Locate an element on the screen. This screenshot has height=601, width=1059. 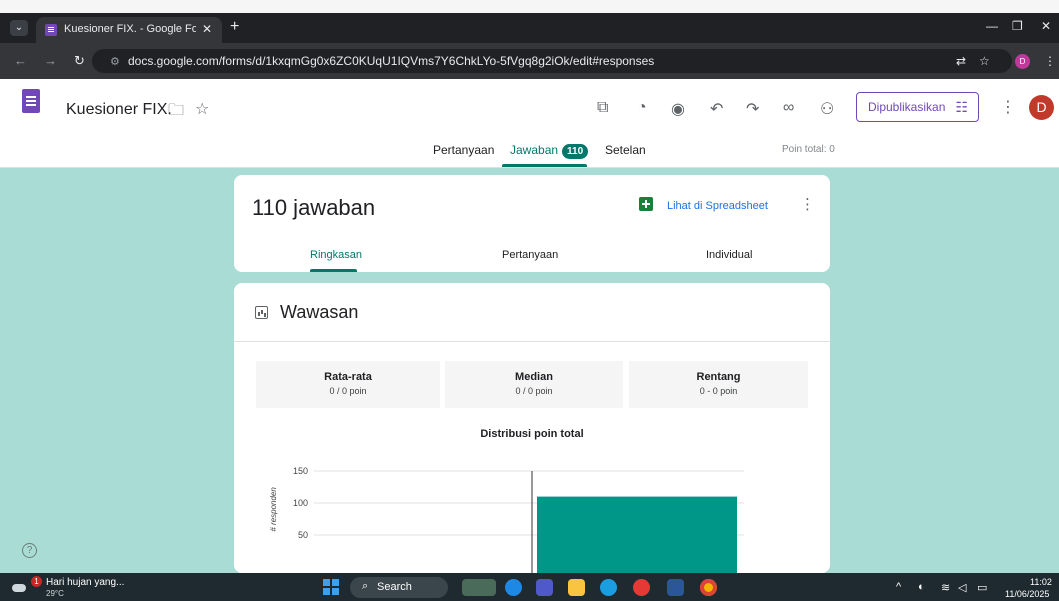
subtab-summary: Ringkasan is located at coordinates (336, 255).